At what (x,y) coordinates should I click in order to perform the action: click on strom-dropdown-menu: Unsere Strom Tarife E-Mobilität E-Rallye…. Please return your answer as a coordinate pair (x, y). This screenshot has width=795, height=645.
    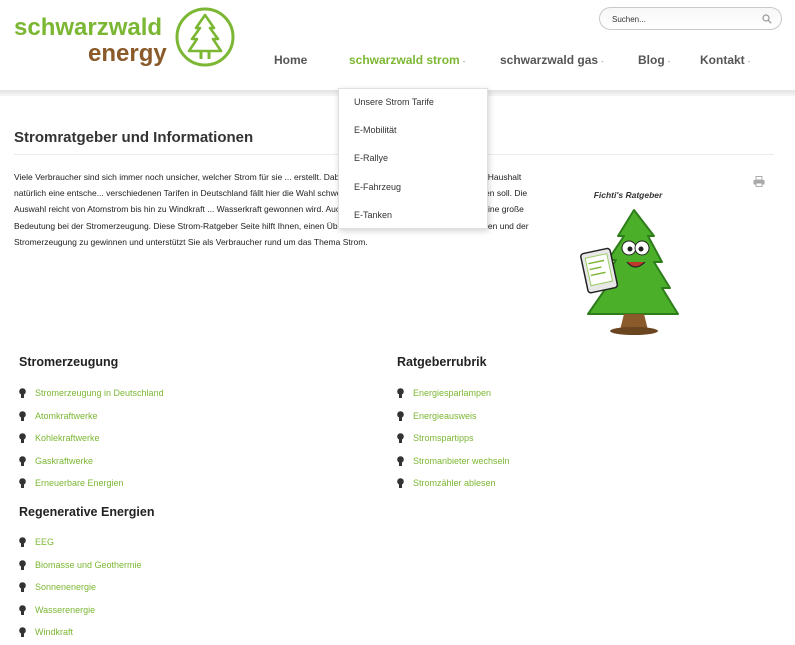
    Looking at the image, I should click on (413, 158).